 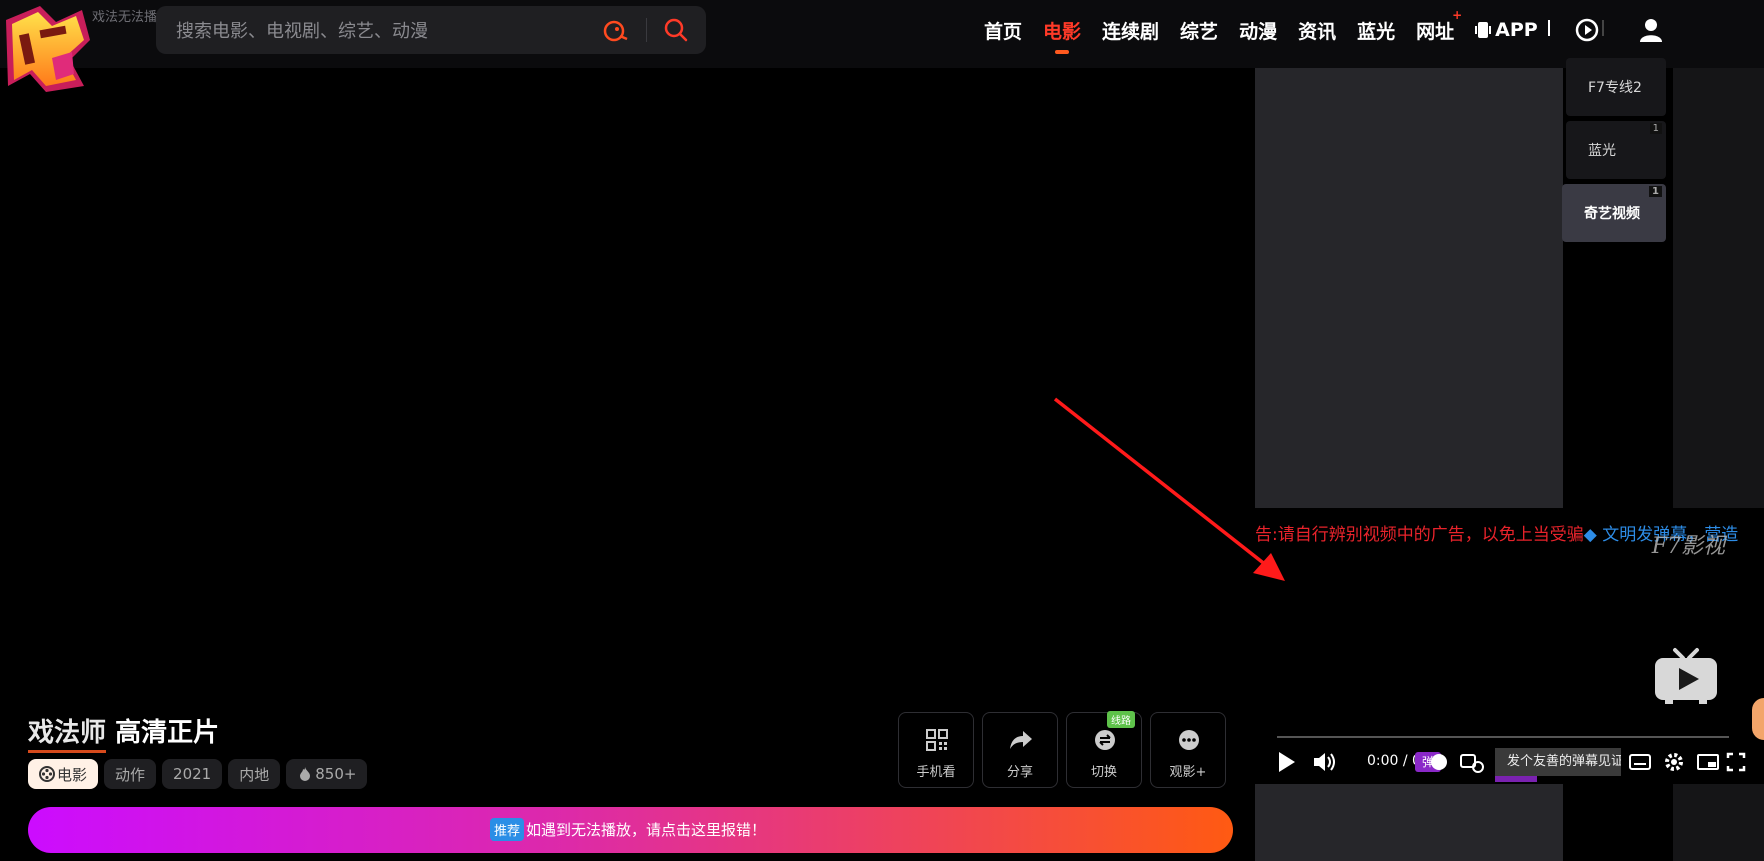 I want to click on nav-urls-label: 网址, so click(x=1435, y=31).